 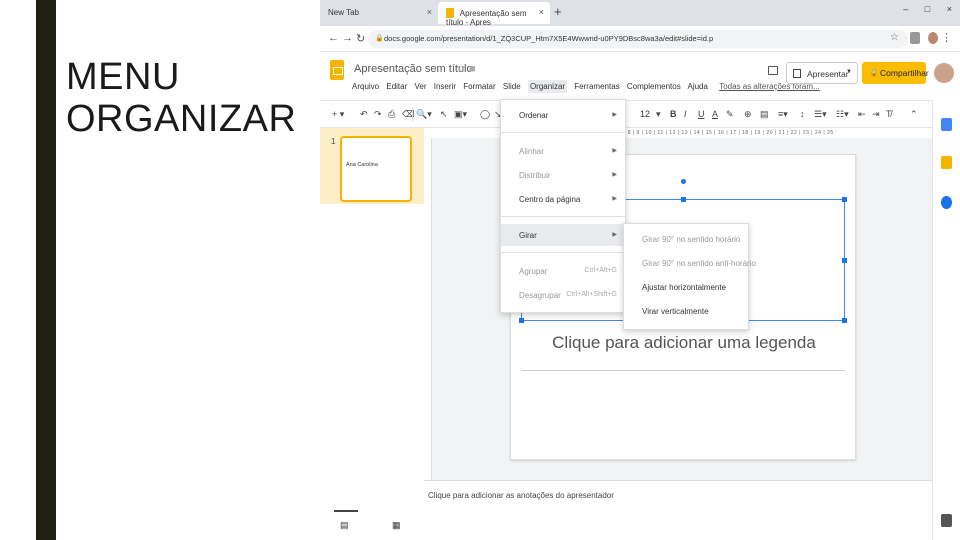 What do you see at coordinates (715, 114) in the screenshot?
I see `text-color-icon: A` at bounding box center [715, 114].